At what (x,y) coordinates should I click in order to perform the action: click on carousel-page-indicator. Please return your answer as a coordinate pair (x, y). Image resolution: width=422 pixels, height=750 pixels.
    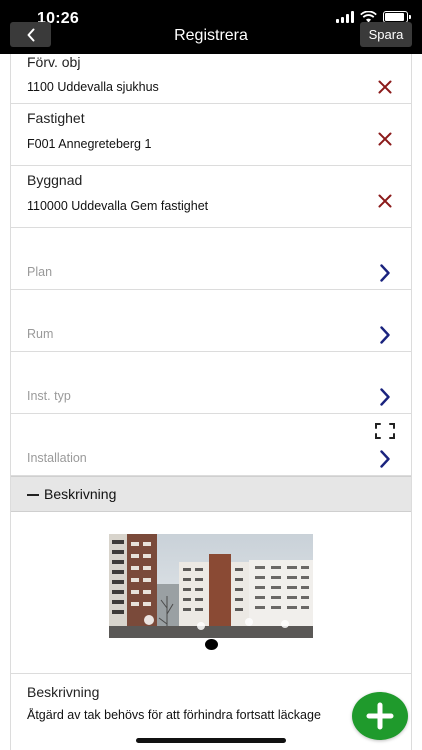
    Looking at the image, I should click on (211, 644).